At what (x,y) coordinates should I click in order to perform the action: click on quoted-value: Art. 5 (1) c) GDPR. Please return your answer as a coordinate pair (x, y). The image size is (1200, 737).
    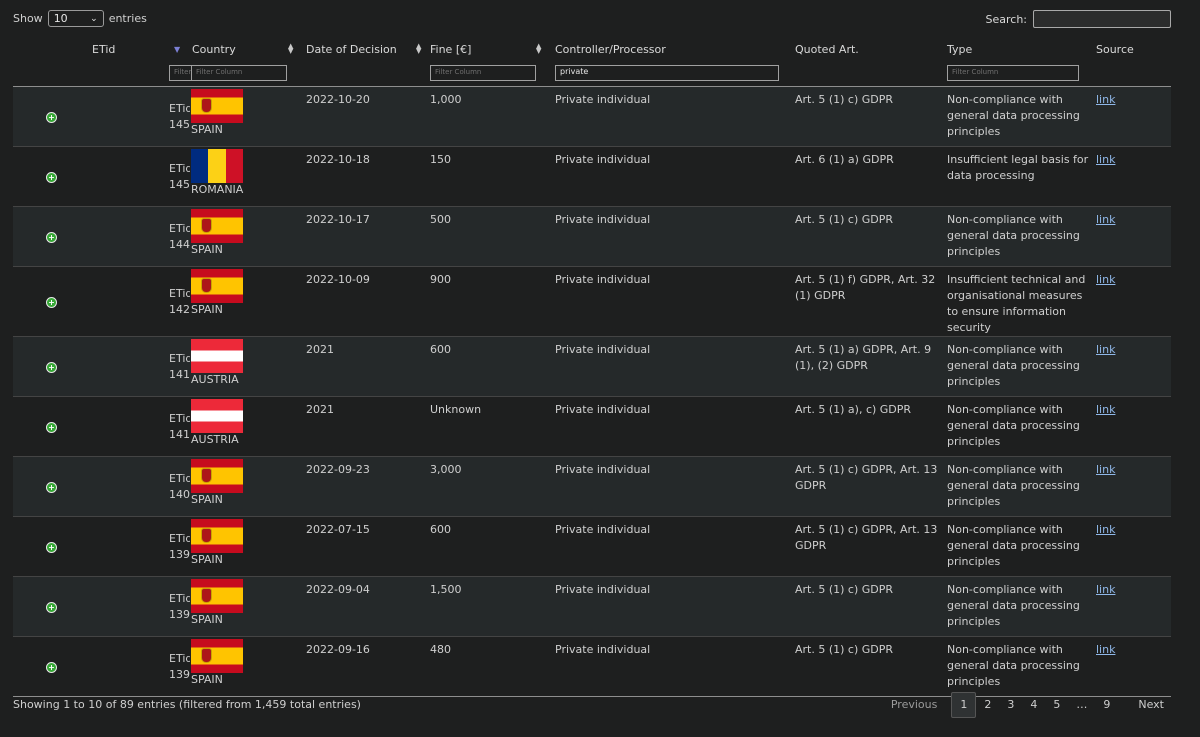
    Looking at the image, I should click on (844, 589).